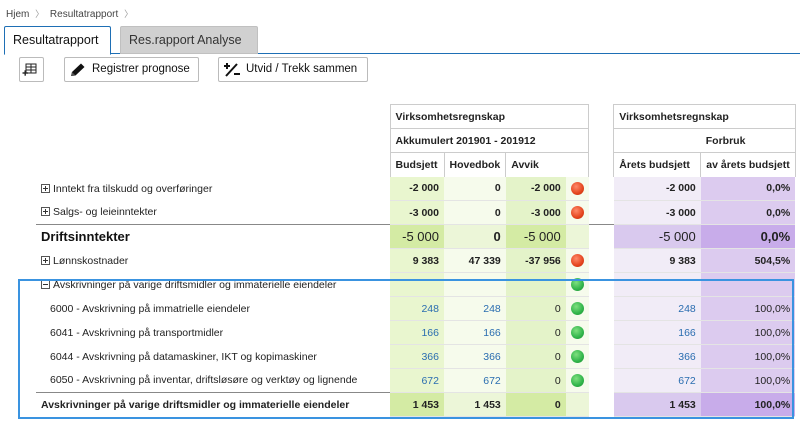  I want to click on cell-budsjett: 248, so click(417, 308).